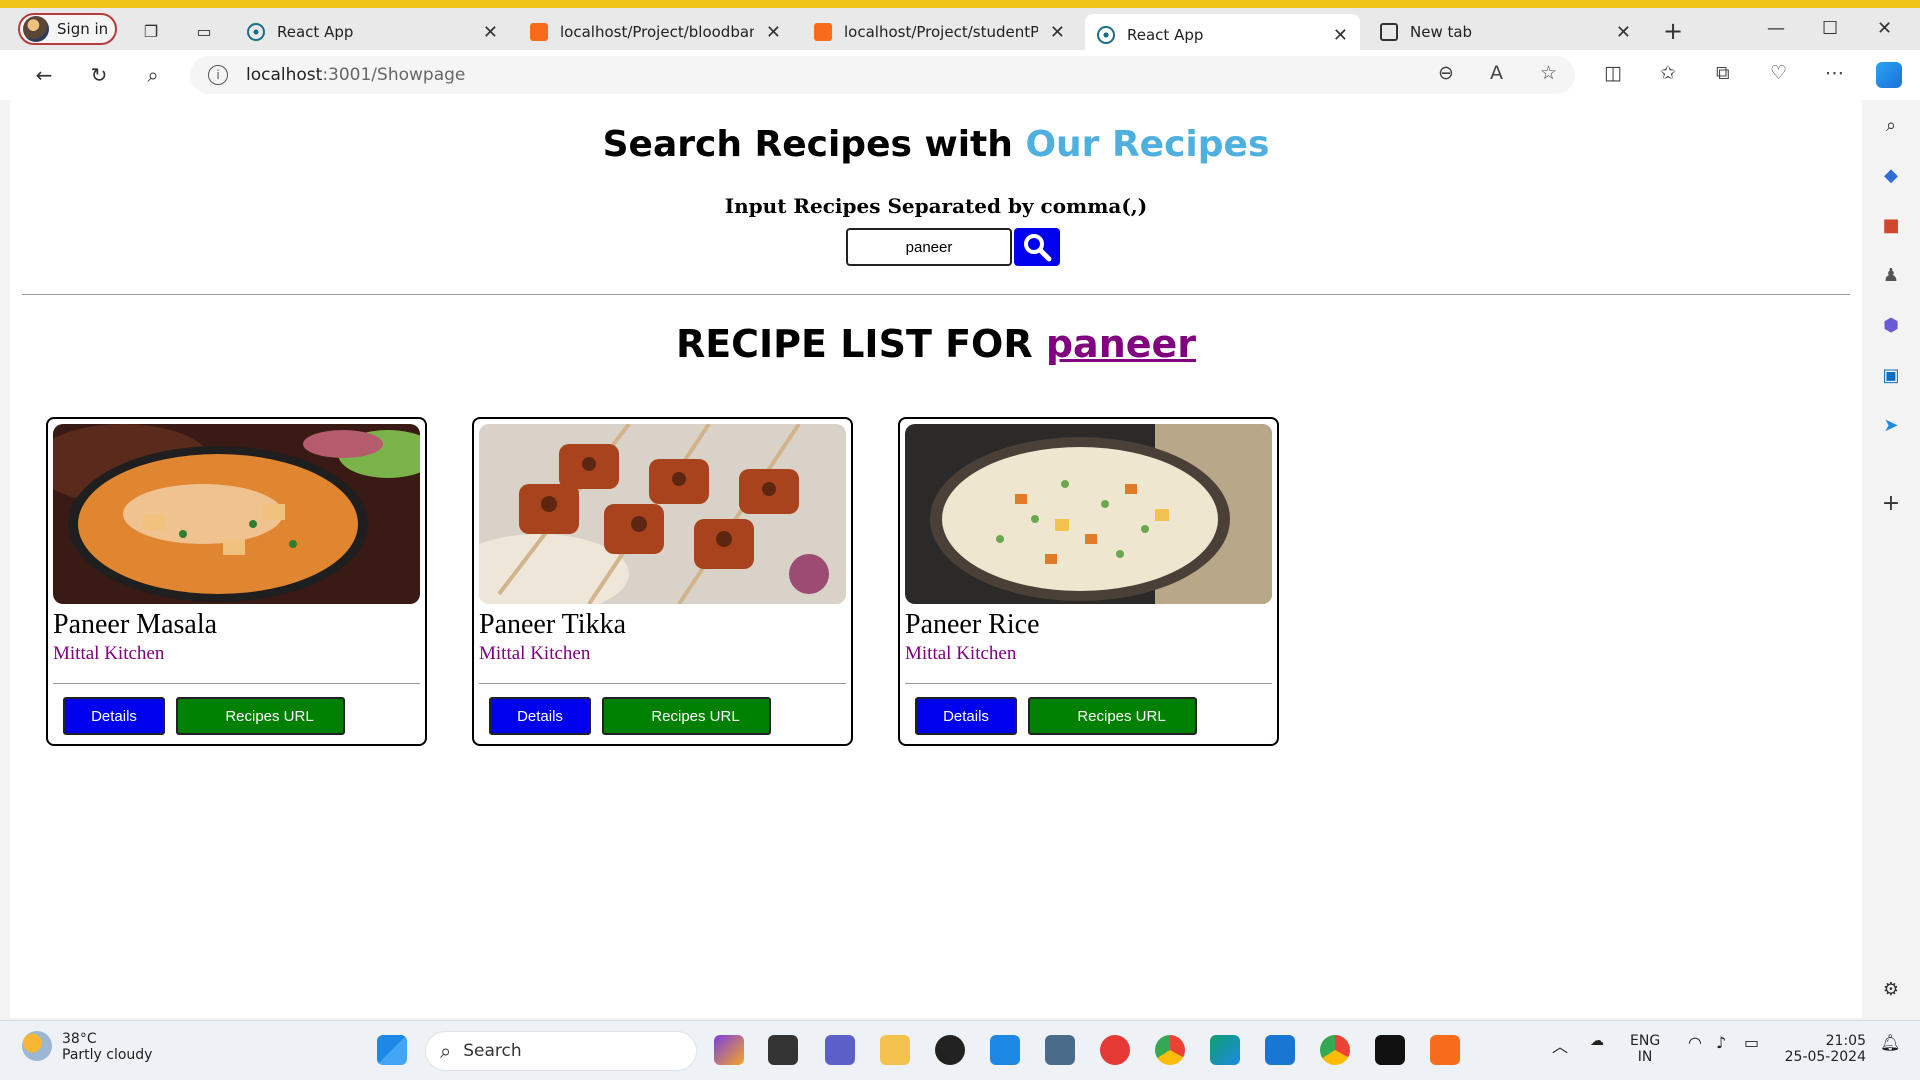  Describe the element at coordinates (936, 144) in the screenshot. I see `page-heading: Search Recipes with Our Recipes` at that location.